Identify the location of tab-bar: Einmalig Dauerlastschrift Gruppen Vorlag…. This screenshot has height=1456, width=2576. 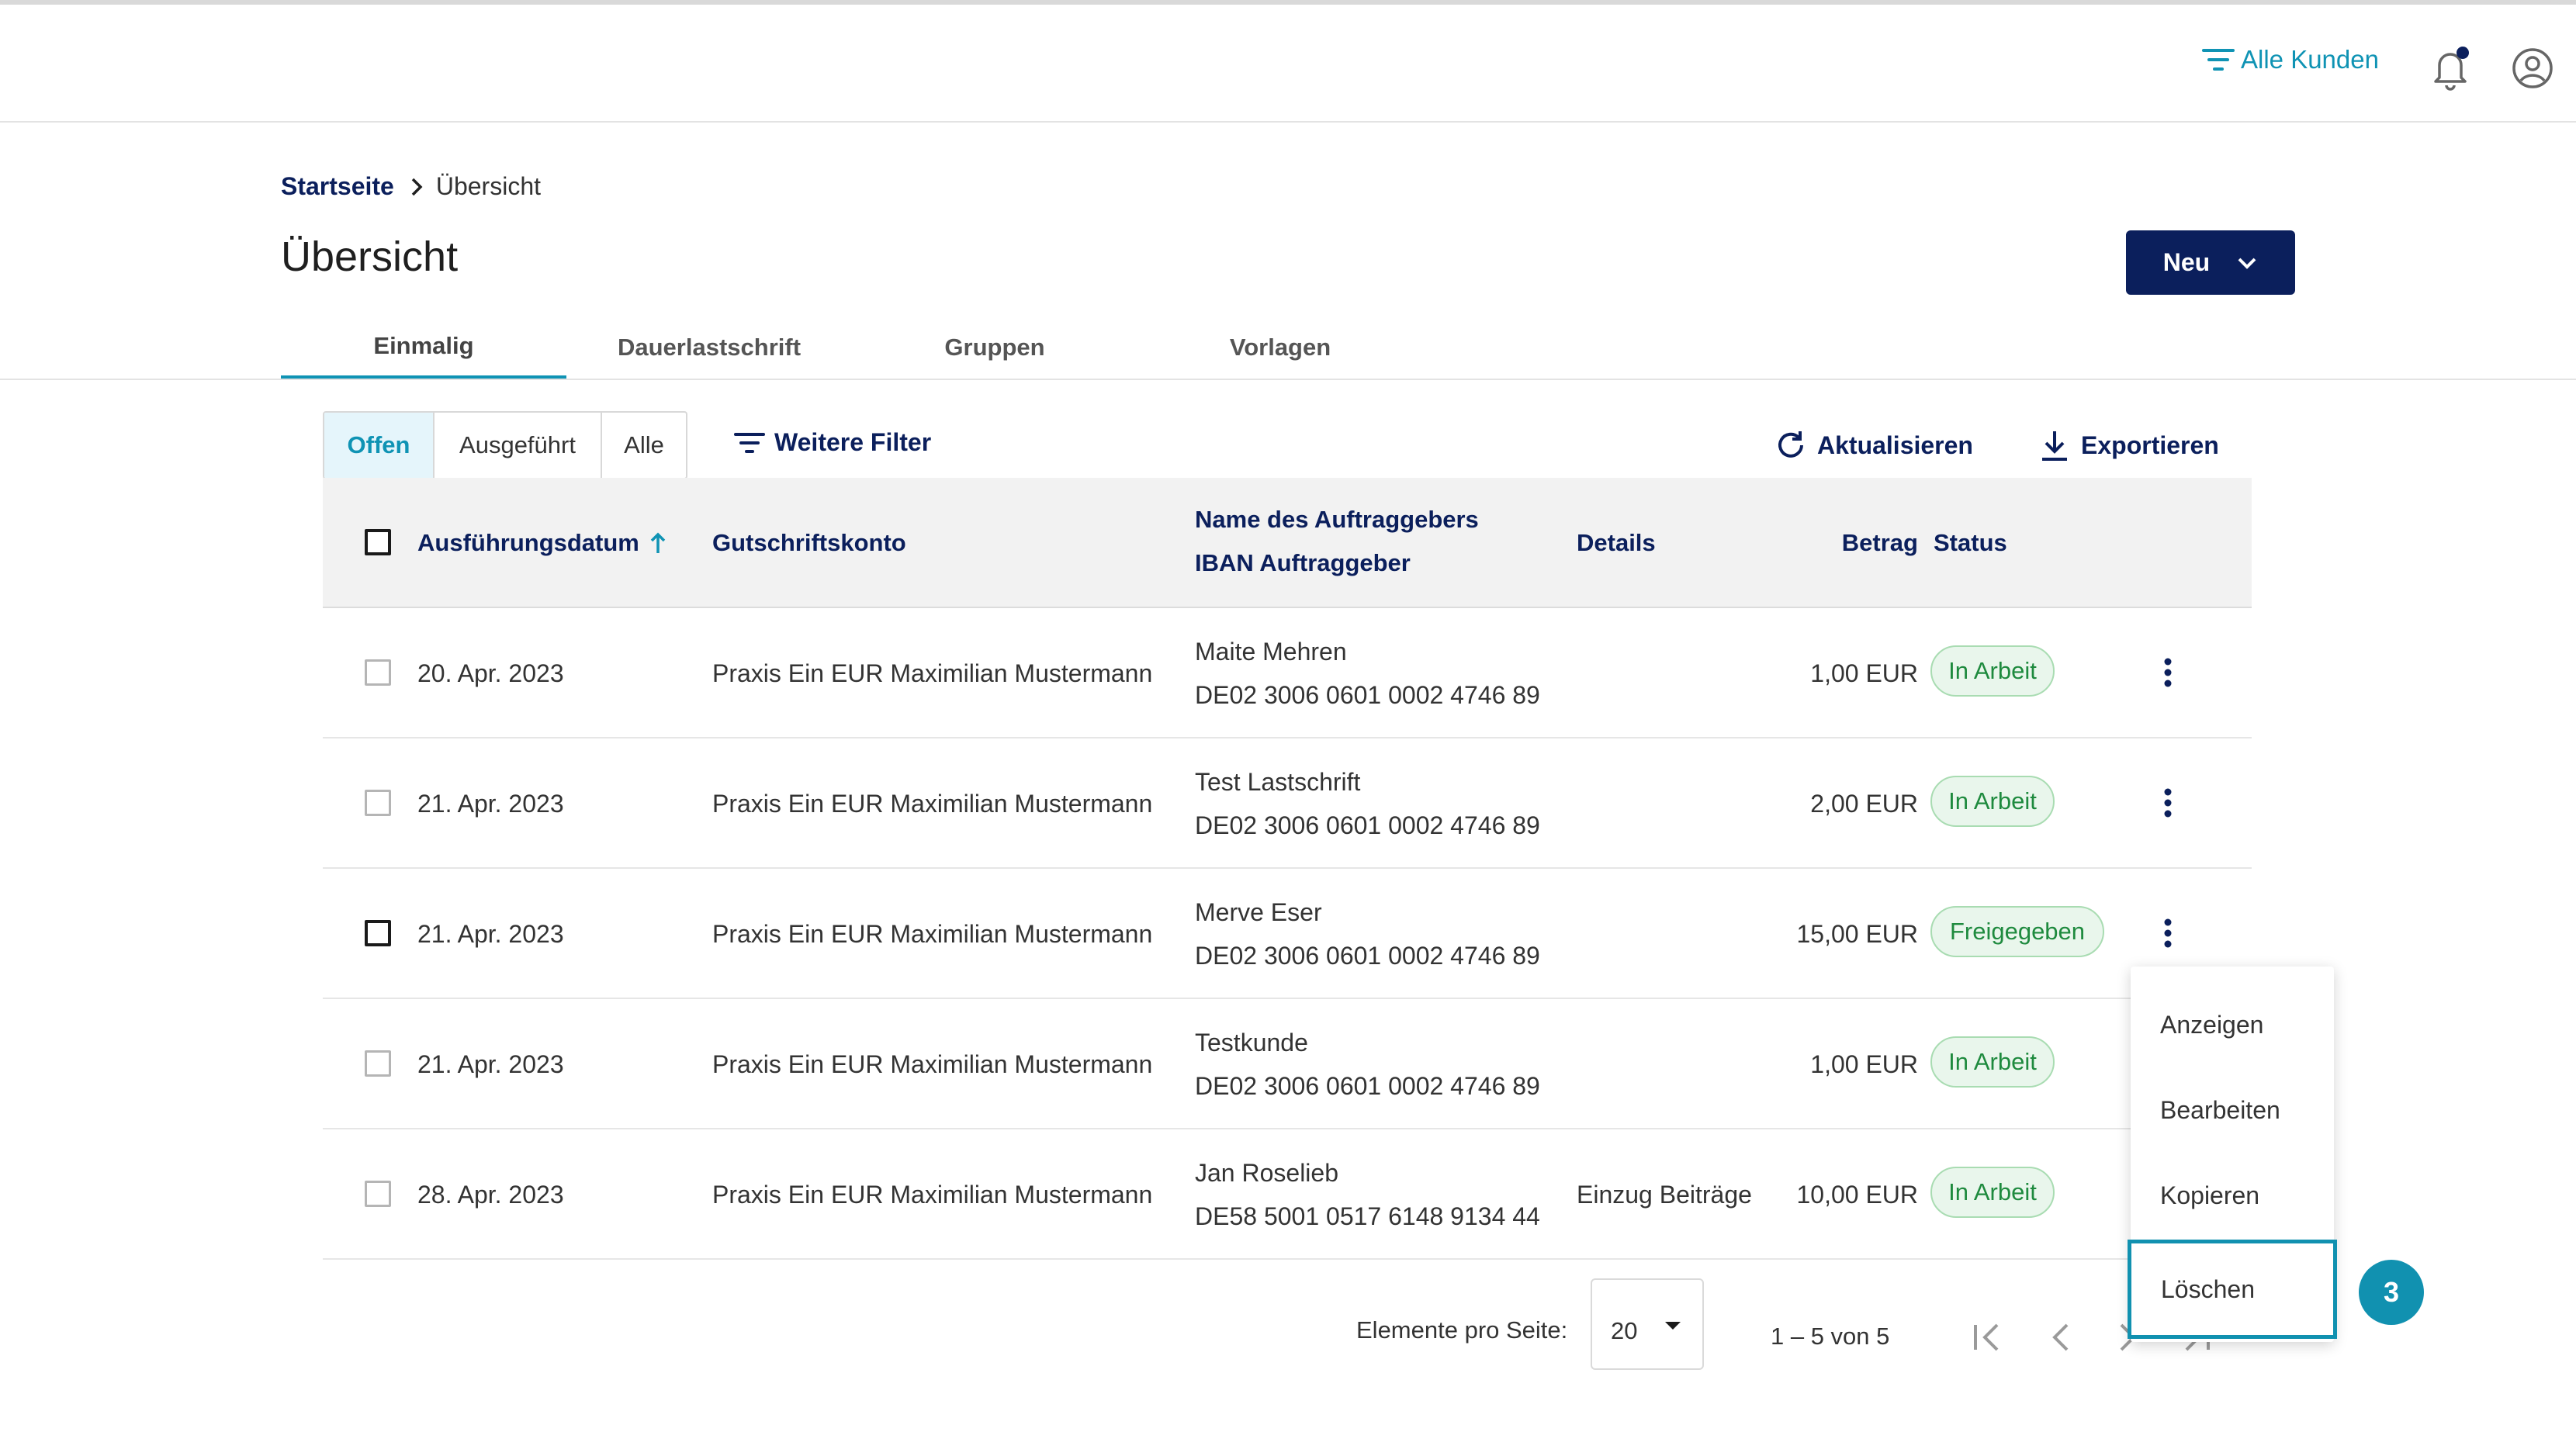
(852, 348).